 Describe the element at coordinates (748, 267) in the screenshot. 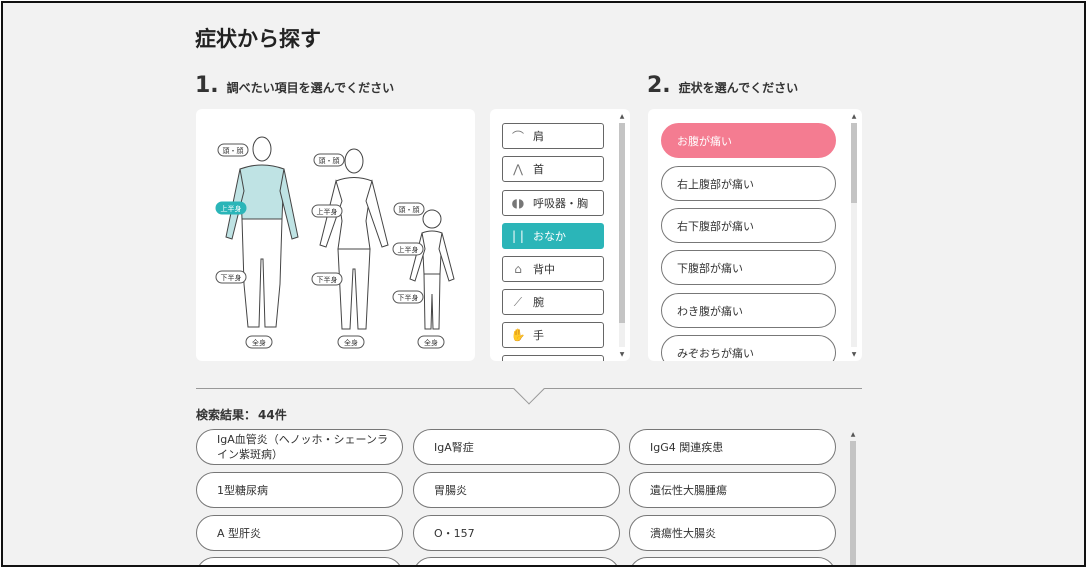

I see `symptom-button: 下腹部が痛い` at that location.